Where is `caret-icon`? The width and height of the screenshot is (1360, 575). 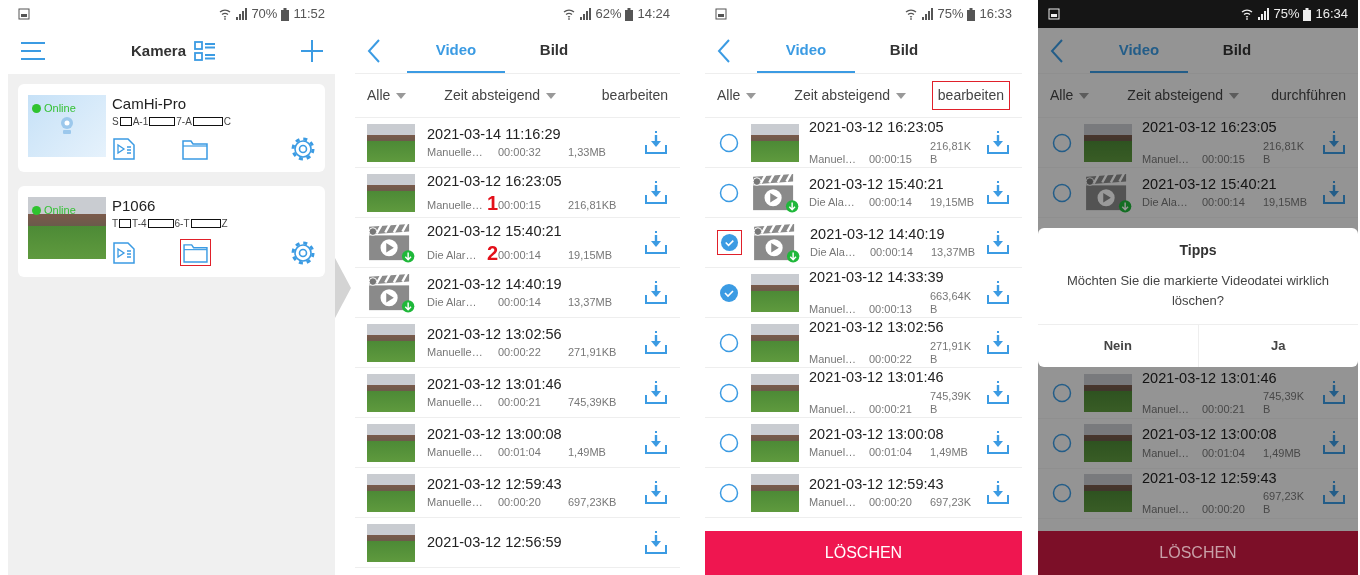 caret-icon is located at coordinates (901, 95).